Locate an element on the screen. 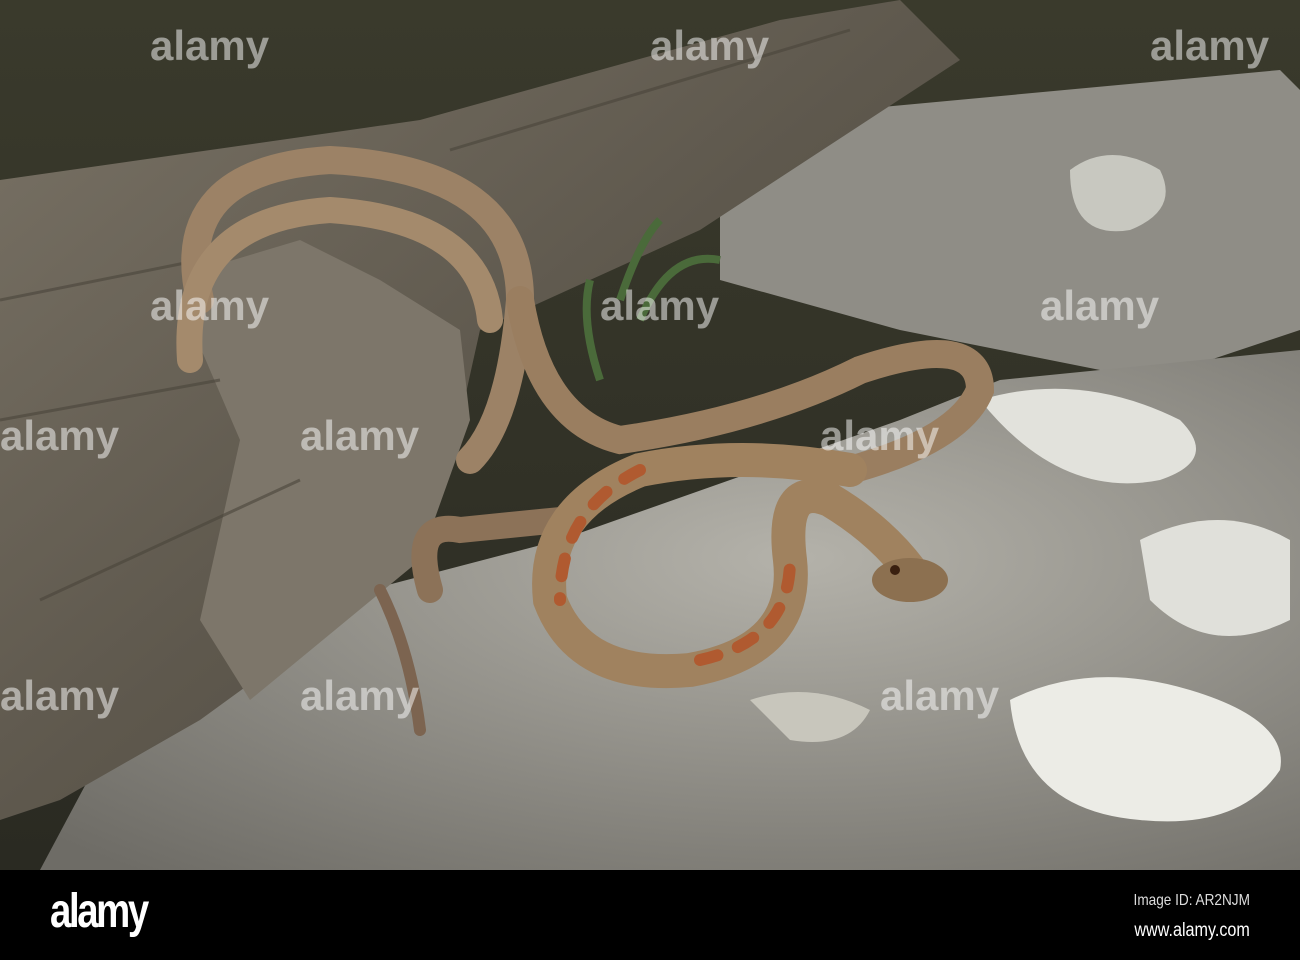 Image resolution: width=1300 pixels, height=960 pixels. website-link: www.alamy.com is located at coordinates (1192, 931).